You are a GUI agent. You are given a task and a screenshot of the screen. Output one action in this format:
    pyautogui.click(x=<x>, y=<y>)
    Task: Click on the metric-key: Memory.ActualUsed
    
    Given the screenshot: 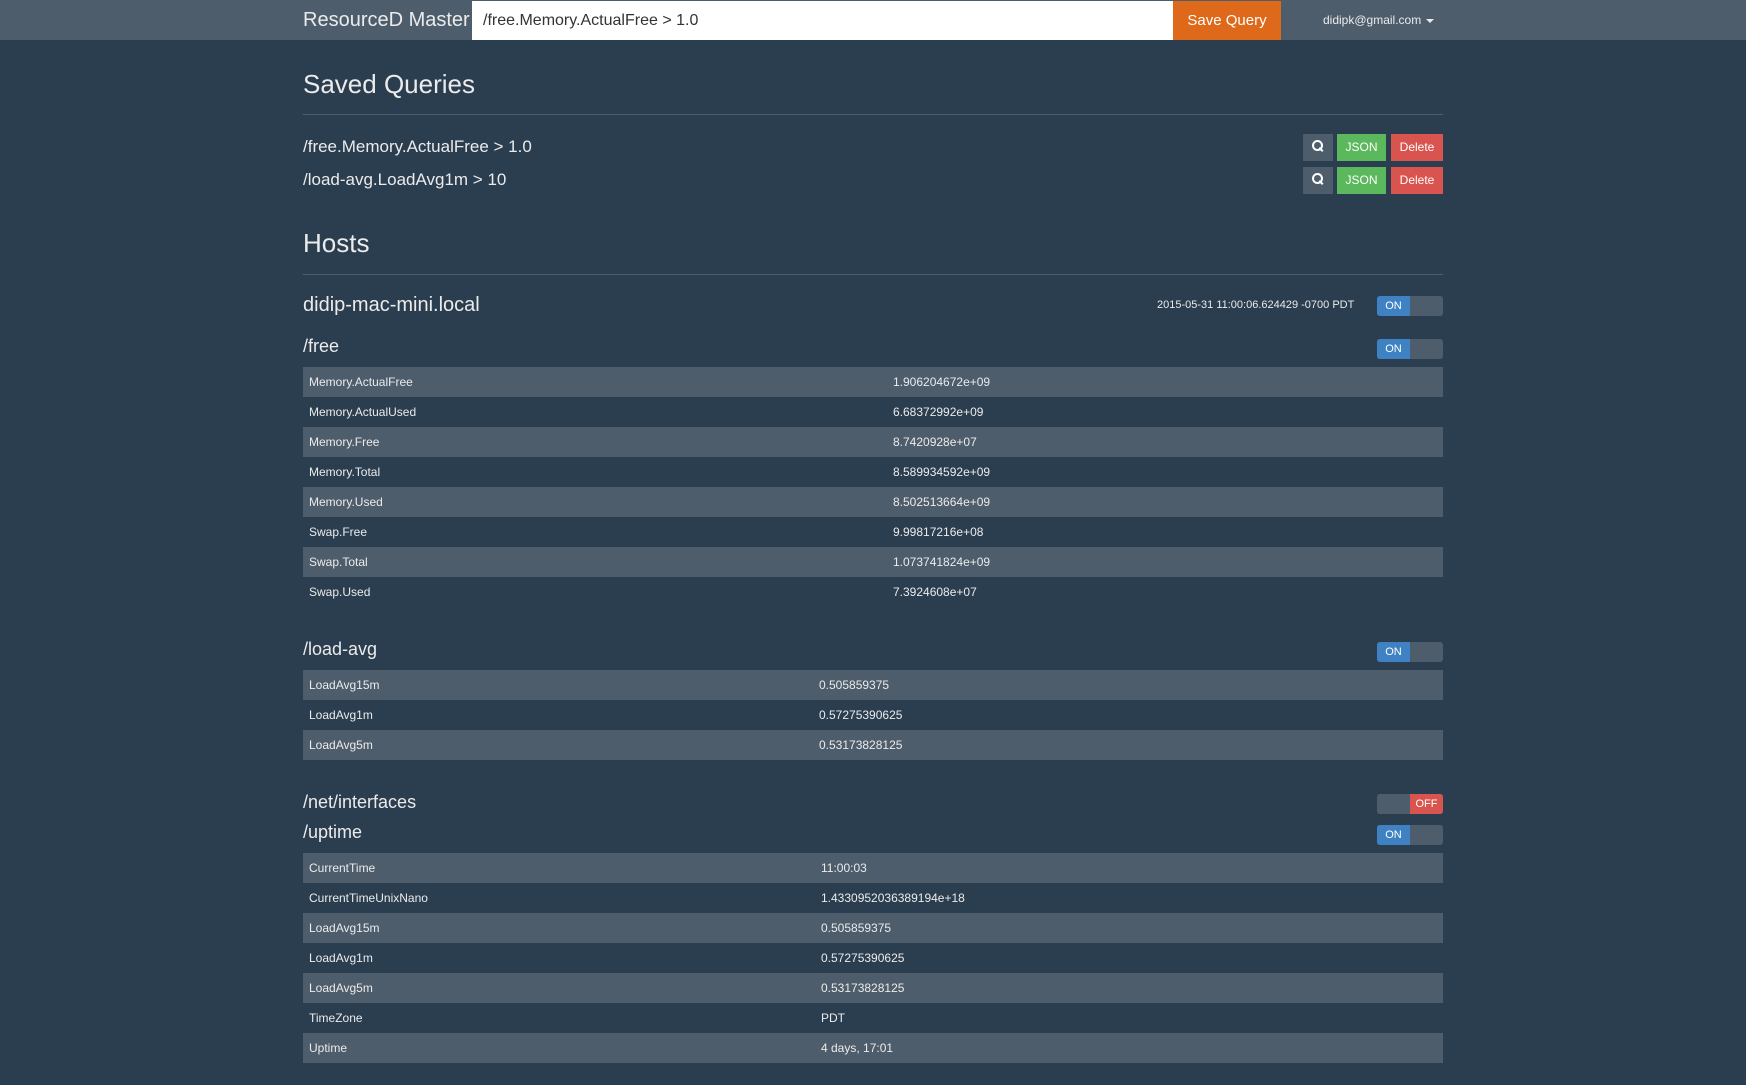 What is the action you would take?
    pyautogui.click(x=595, y=412)
    